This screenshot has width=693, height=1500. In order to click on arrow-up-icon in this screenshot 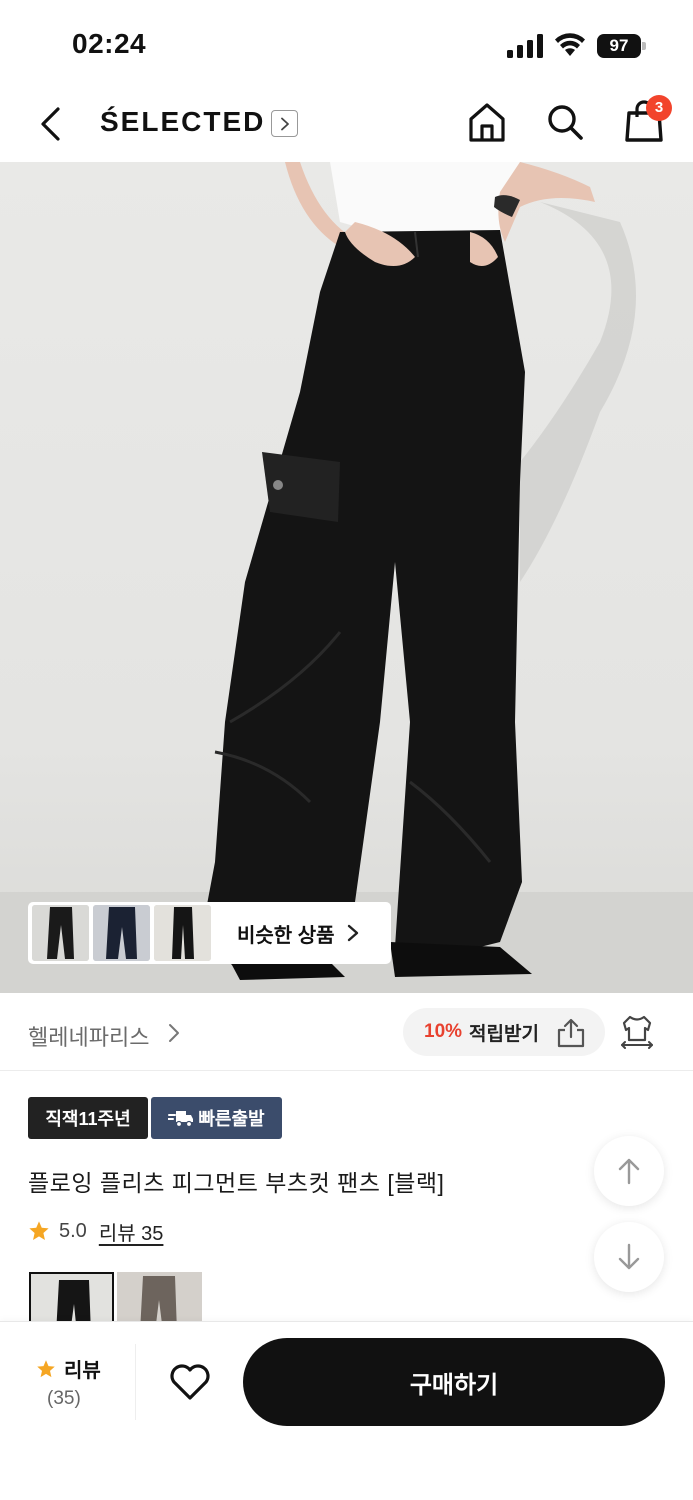, I will do `click(629, 1171)`.